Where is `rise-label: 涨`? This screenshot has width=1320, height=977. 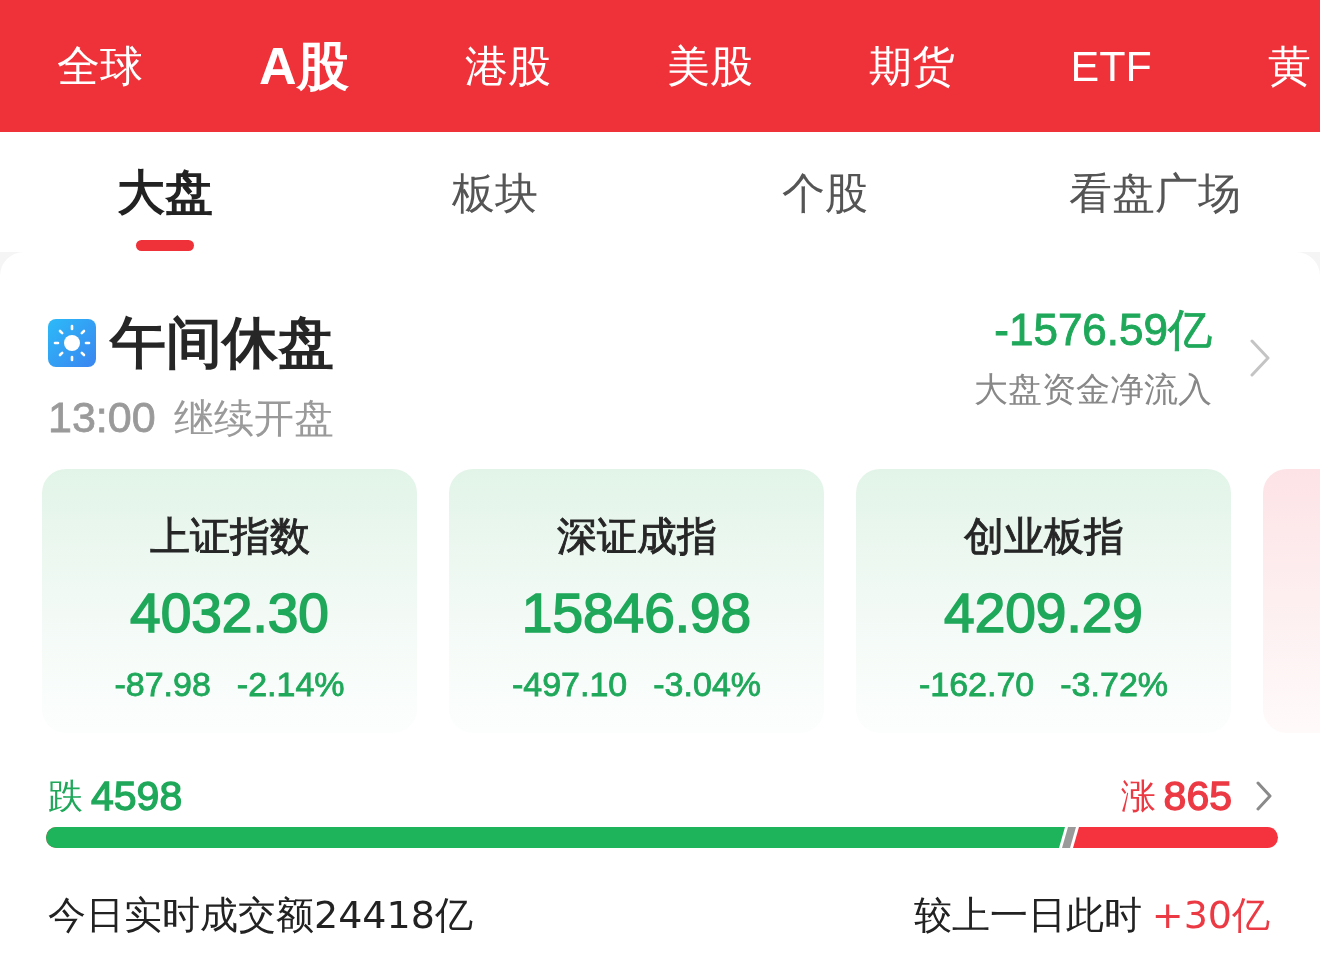 rise-label: 涨 is located at coordinates (1138, 795).